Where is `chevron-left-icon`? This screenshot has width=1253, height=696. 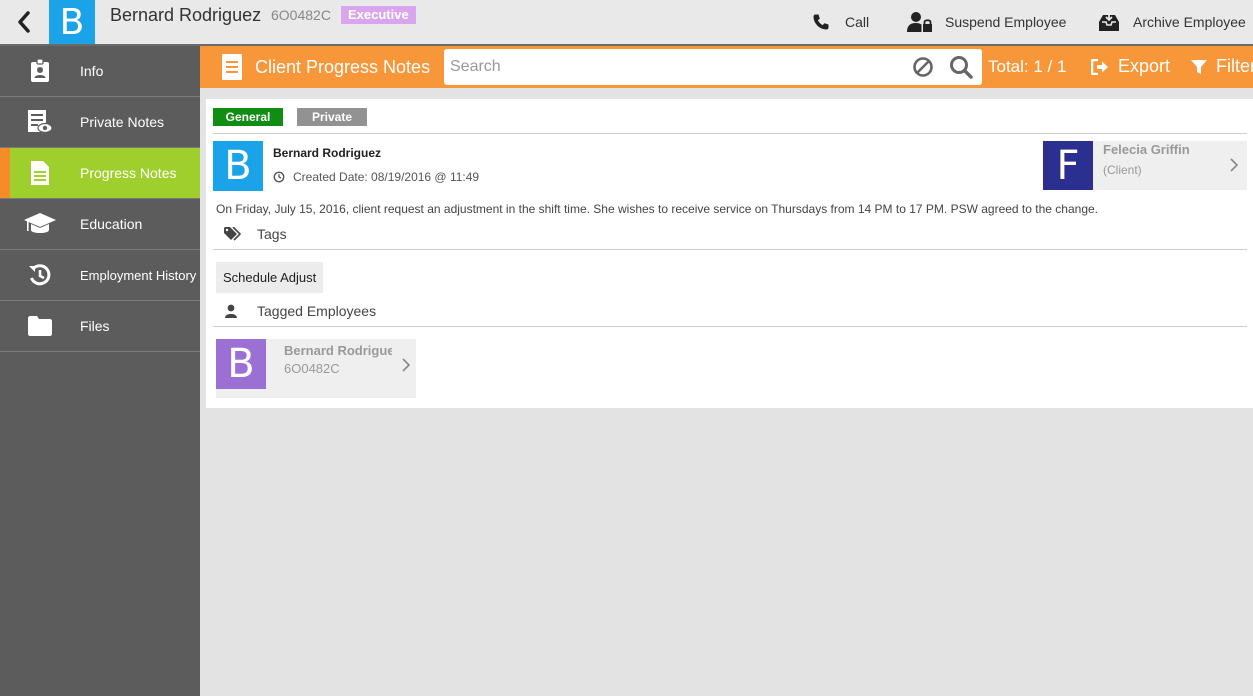
chevron-left-icon is located at coordinates (24, 22).